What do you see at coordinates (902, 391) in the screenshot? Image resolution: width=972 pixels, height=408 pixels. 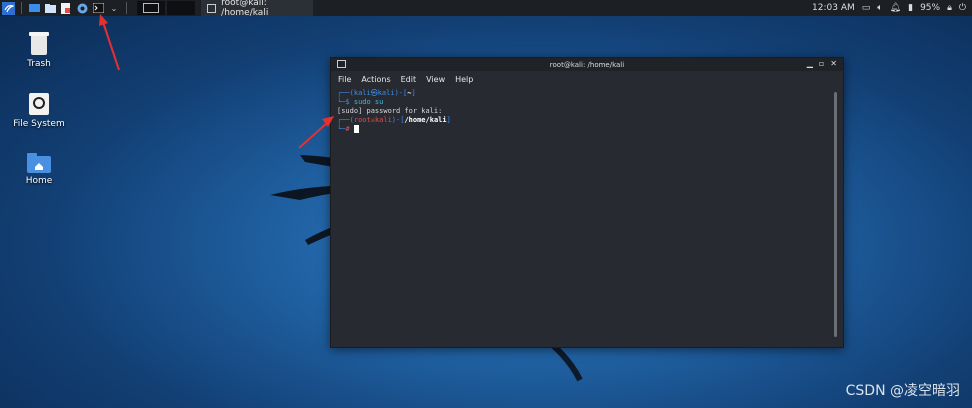 I see `watermark: CSDN @凌空暗羽` at bounding box center [902, 391].